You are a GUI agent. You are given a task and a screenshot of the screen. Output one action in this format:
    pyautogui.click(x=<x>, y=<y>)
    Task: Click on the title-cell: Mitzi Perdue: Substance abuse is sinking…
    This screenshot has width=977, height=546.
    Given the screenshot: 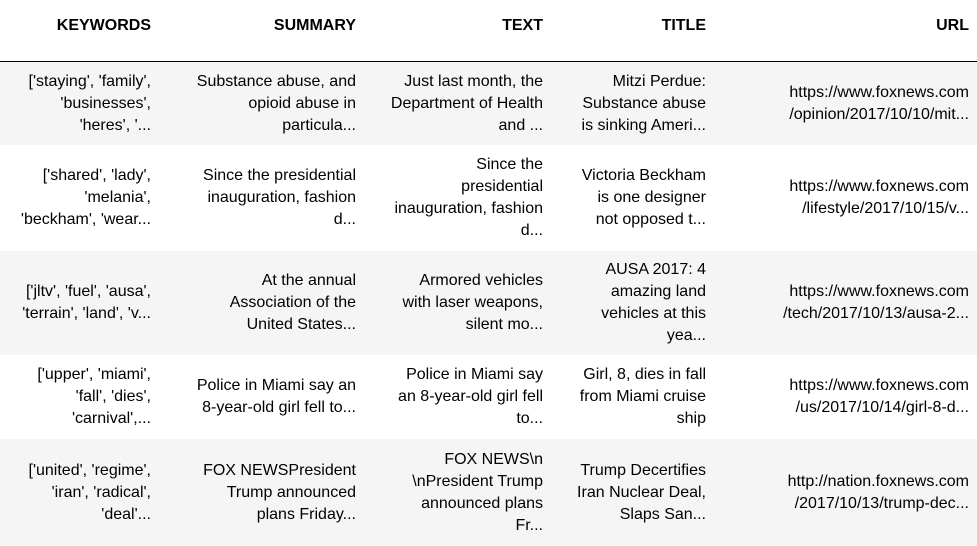 What is the action you would take?
    pyautogui.click(x=632, y=104)
    